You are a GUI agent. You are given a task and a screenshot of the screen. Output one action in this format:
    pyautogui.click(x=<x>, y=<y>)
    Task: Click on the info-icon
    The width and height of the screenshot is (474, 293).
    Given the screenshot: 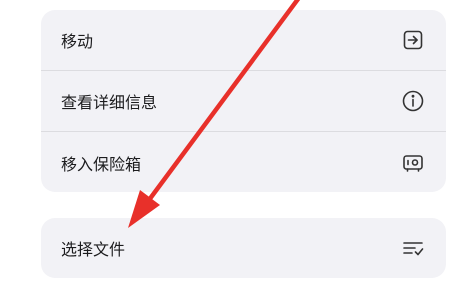 What is the action you would take?
    pyautogui.click(x=413, y=101)
    